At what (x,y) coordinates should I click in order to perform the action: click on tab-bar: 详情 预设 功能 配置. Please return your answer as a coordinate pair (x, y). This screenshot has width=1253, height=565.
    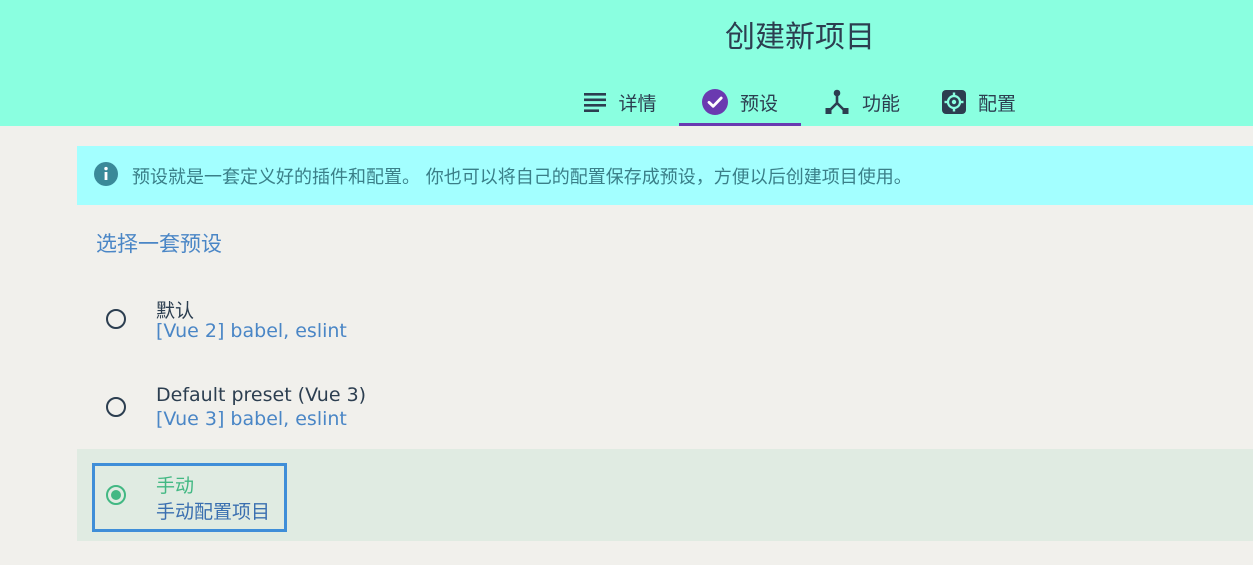
    Looking at the image, I should click on (798, 102).